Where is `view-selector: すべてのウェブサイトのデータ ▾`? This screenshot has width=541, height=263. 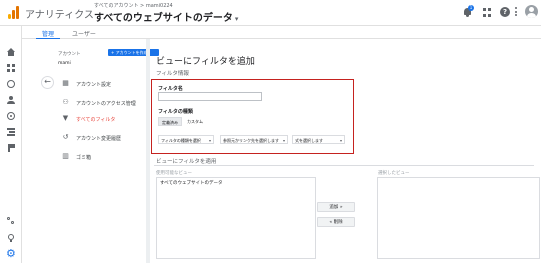 view-selector: すべてのウェブサイトのデータ ▾ is located at coordinates (166, 16).